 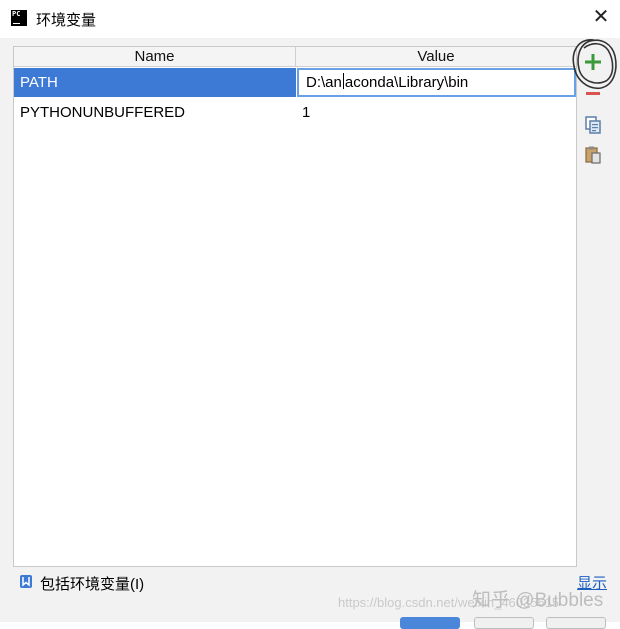 What do you see at coordinates (593, 125) in the screenshot?
I see `copy-icon` at bounding box center [593, 125].